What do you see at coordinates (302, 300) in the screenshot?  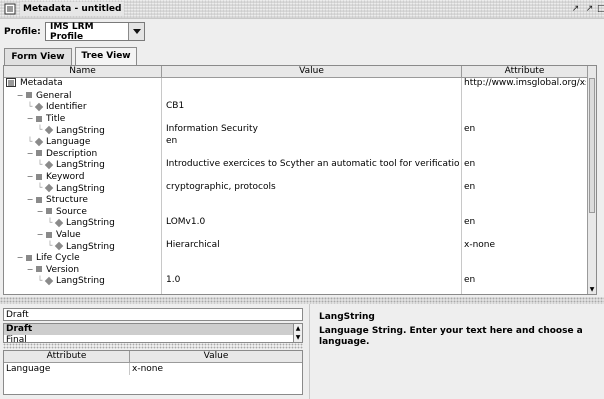 I see `split-divider` at bounding box center [302, 300].